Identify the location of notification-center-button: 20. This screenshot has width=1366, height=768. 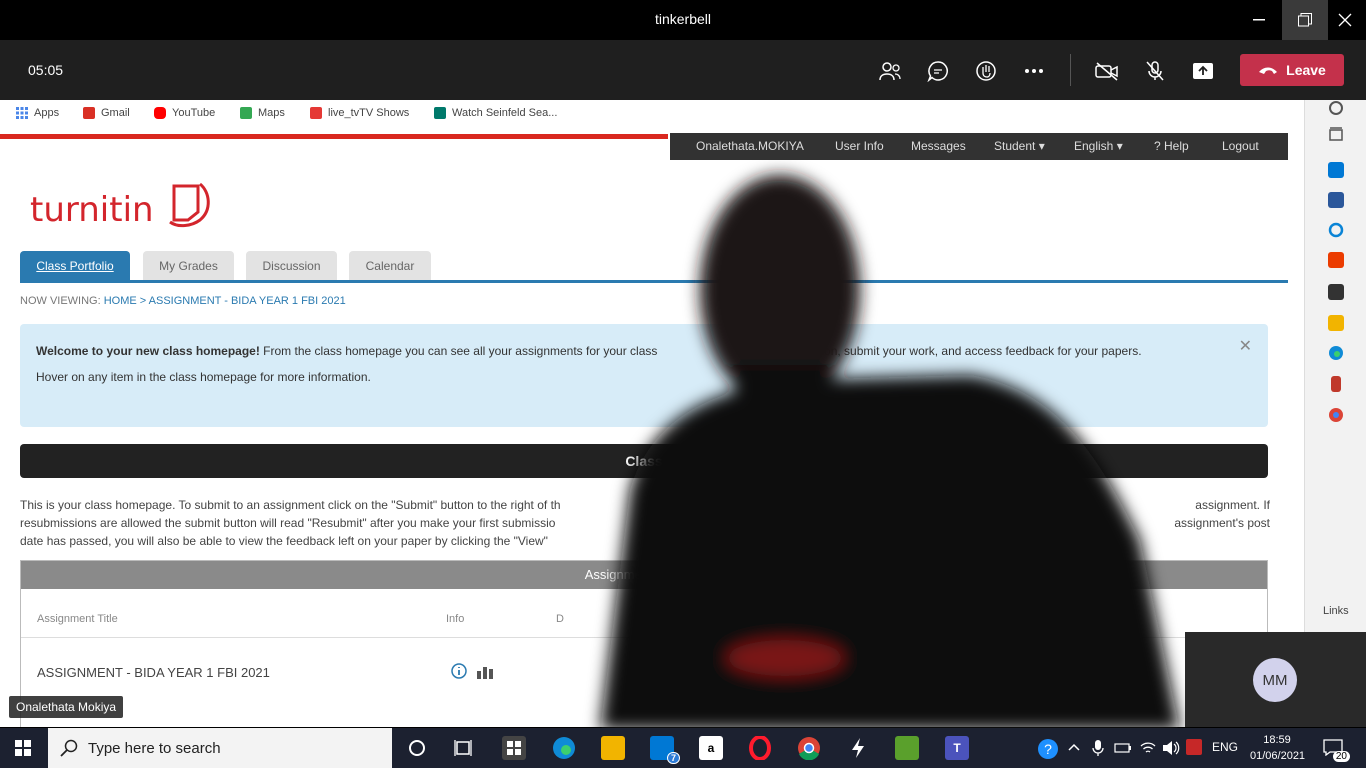
(1336, 750).